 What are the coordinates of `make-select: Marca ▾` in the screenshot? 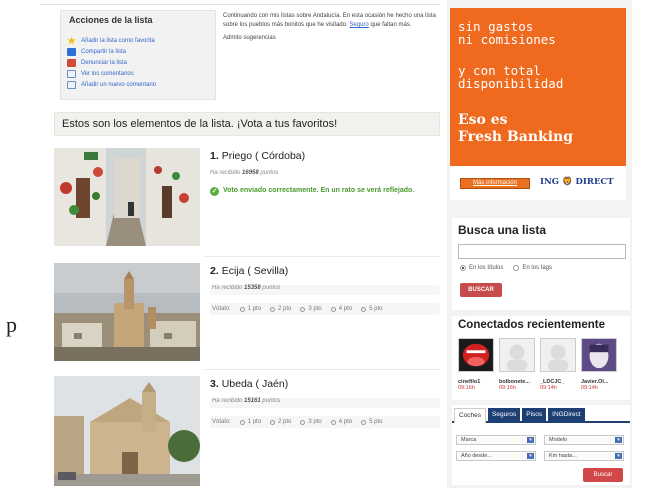 It's located at (496, 440).